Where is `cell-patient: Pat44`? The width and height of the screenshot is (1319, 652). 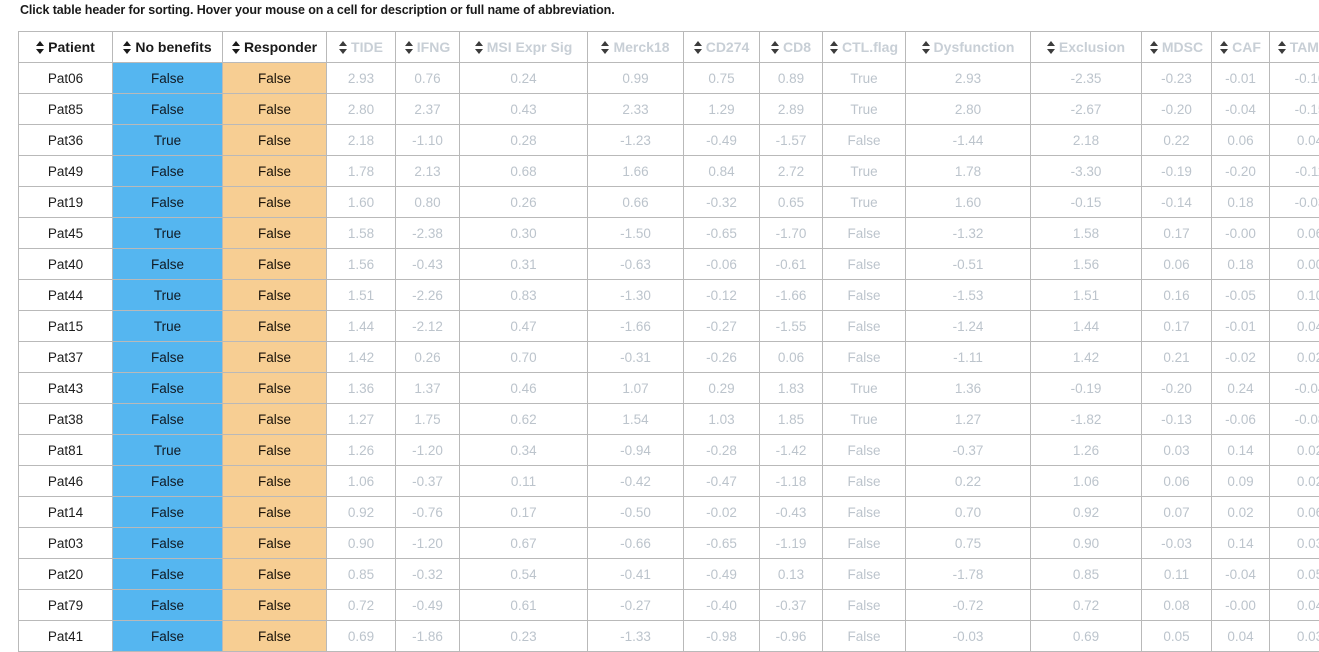
cell-patient: Pat44 is located at coordinates (66, 295).